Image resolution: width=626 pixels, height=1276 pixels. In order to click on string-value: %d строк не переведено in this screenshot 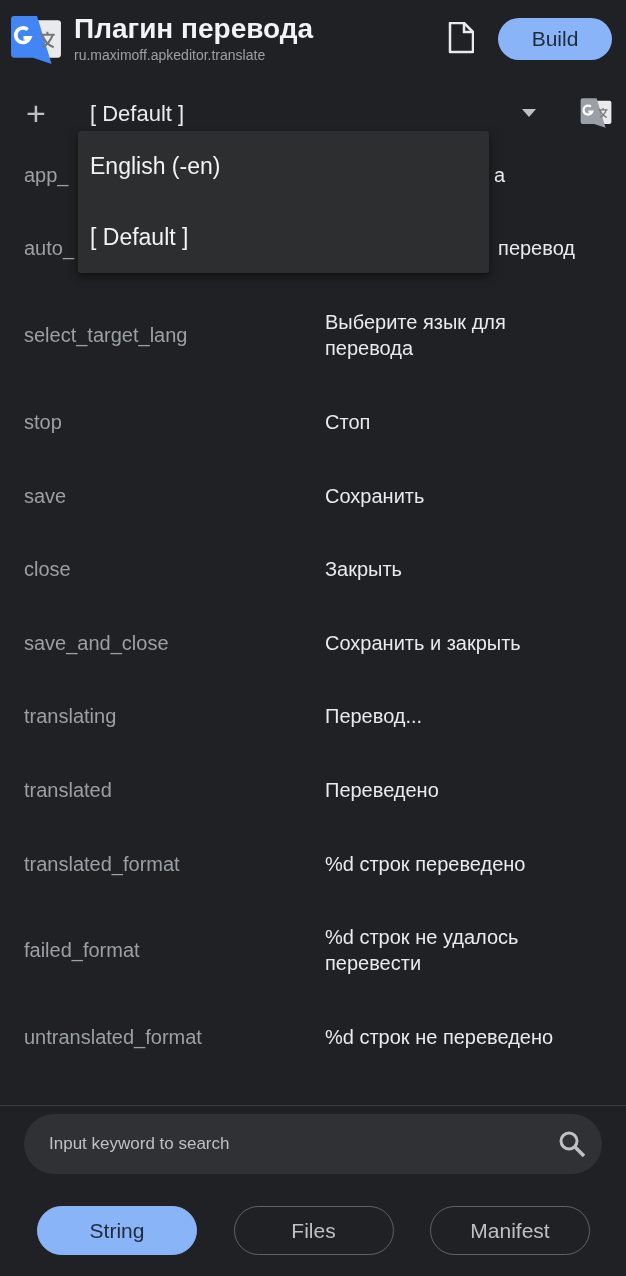, I will do `click(440, 1038)`.